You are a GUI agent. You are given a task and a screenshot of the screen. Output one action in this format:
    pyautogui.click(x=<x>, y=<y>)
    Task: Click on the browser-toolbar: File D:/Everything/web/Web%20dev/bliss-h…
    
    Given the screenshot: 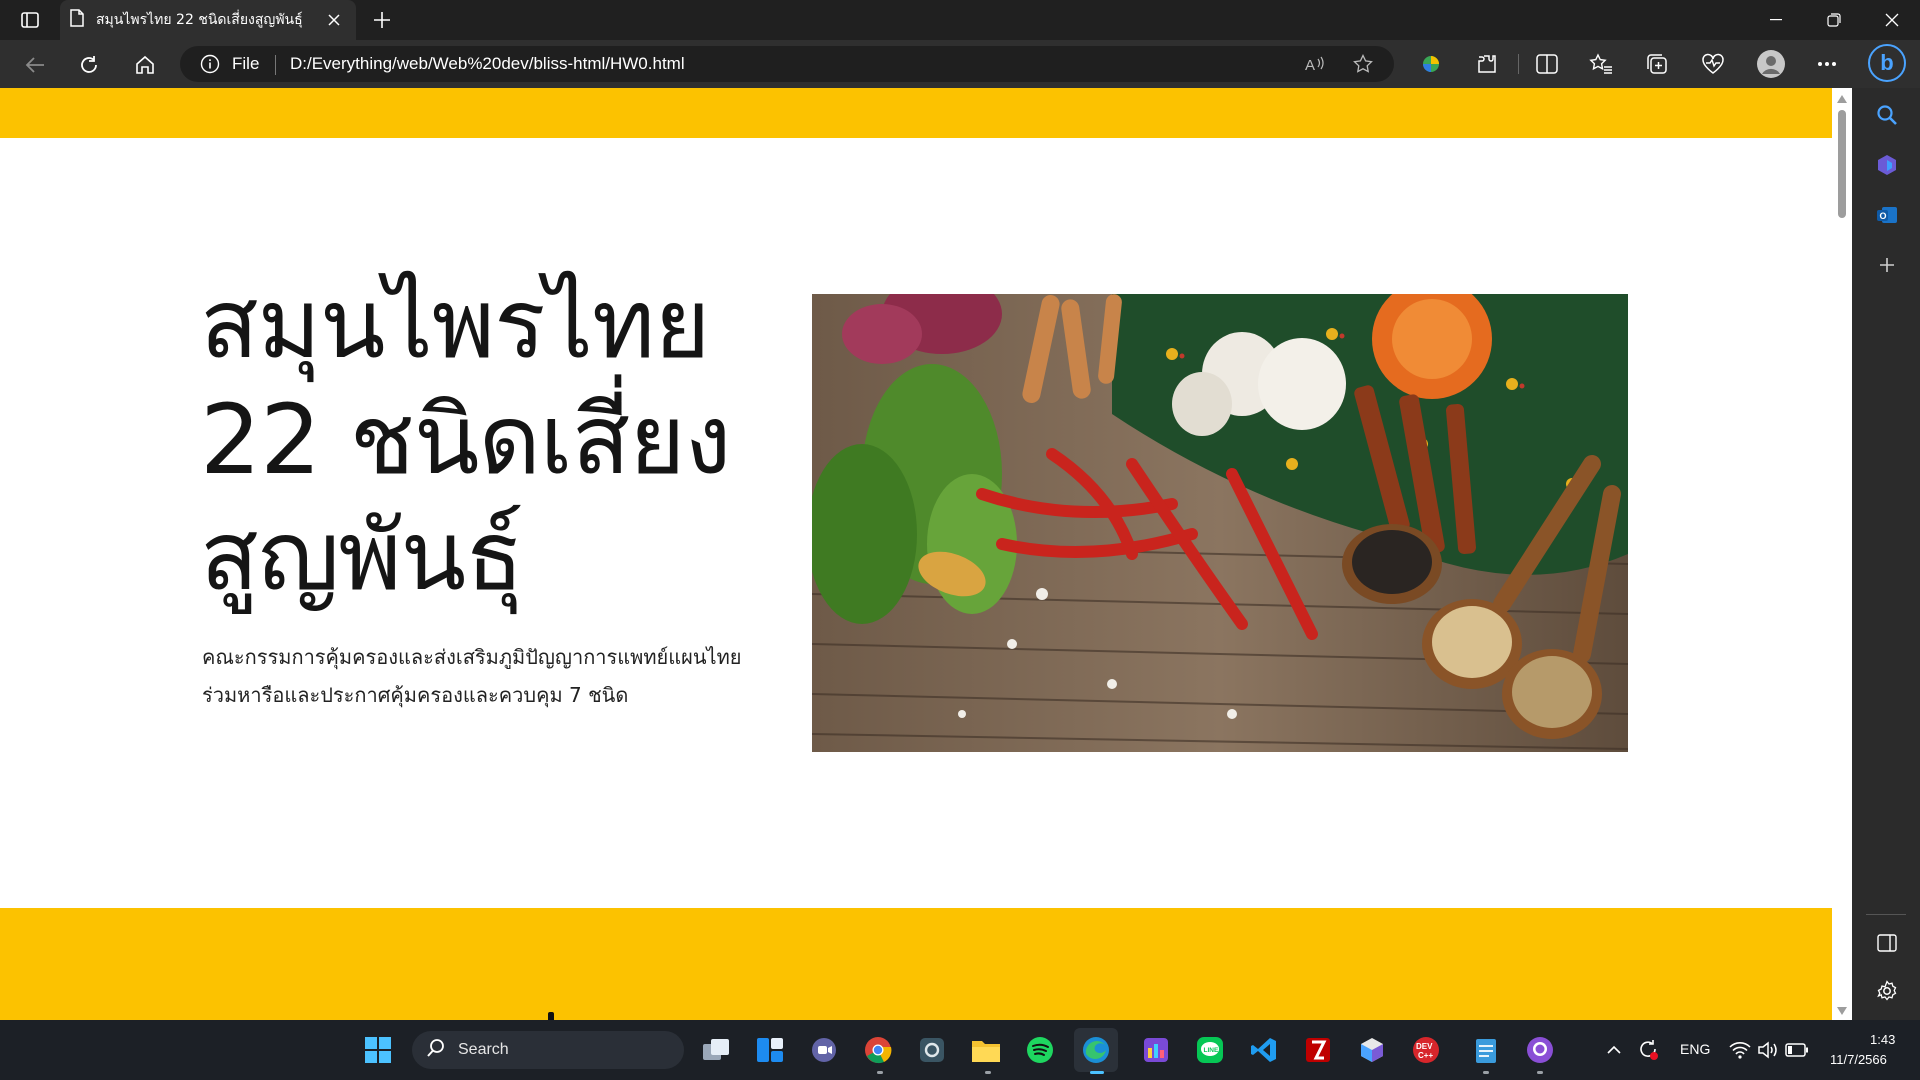 What is the action you would take?
    pyautogui.click(x=960, y=64)
    